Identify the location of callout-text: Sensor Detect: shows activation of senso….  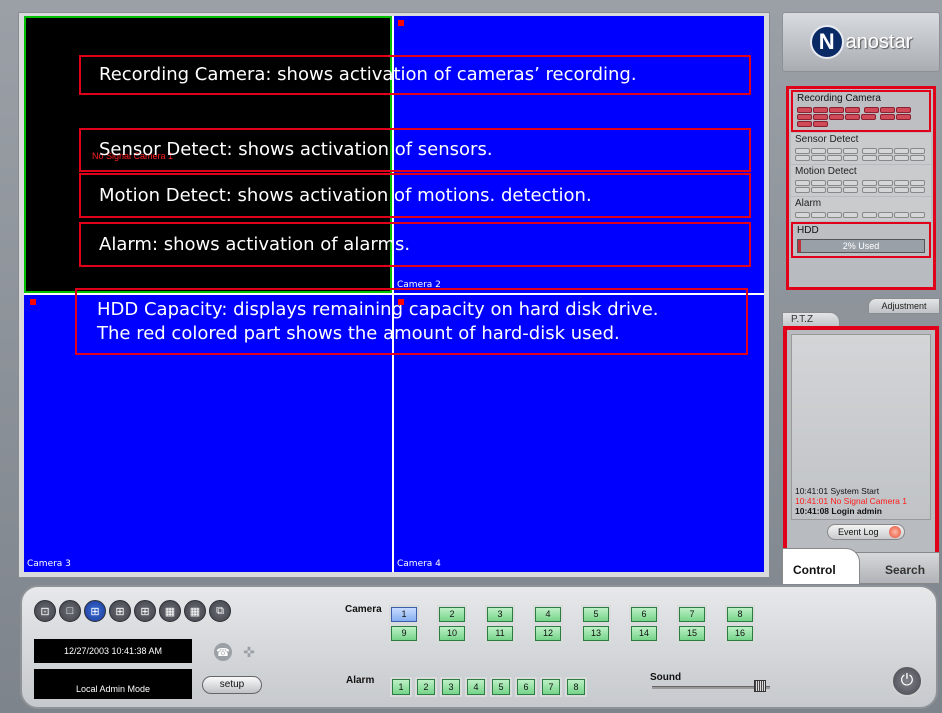
(296, 149).